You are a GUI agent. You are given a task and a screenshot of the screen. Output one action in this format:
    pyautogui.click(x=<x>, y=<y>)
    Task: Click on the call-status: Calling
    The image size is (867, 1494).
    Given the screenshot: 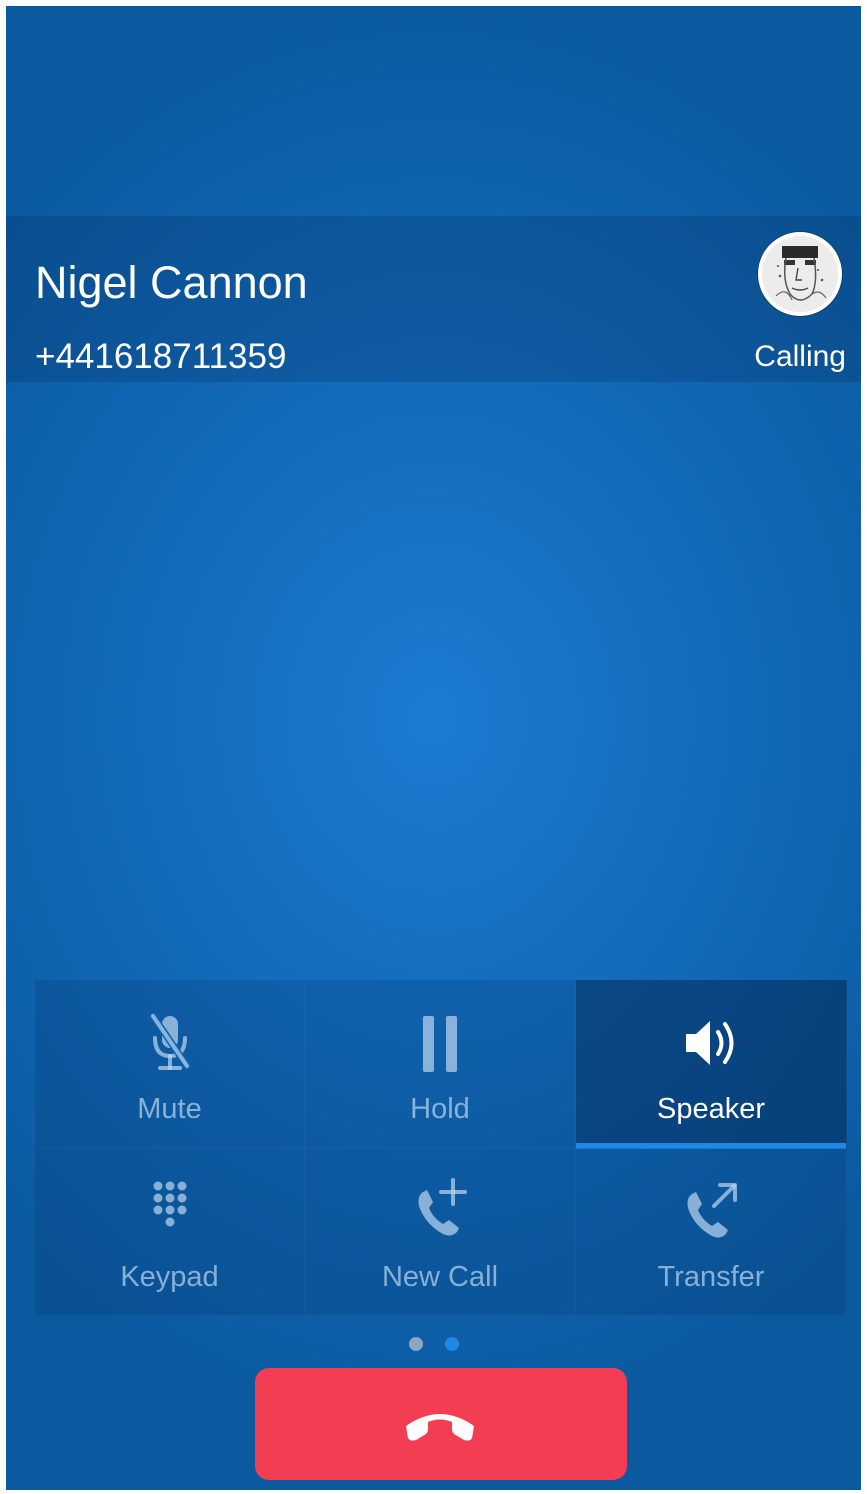 What is the action you would take?
    pyautogui.click(x=800, y=356)
    